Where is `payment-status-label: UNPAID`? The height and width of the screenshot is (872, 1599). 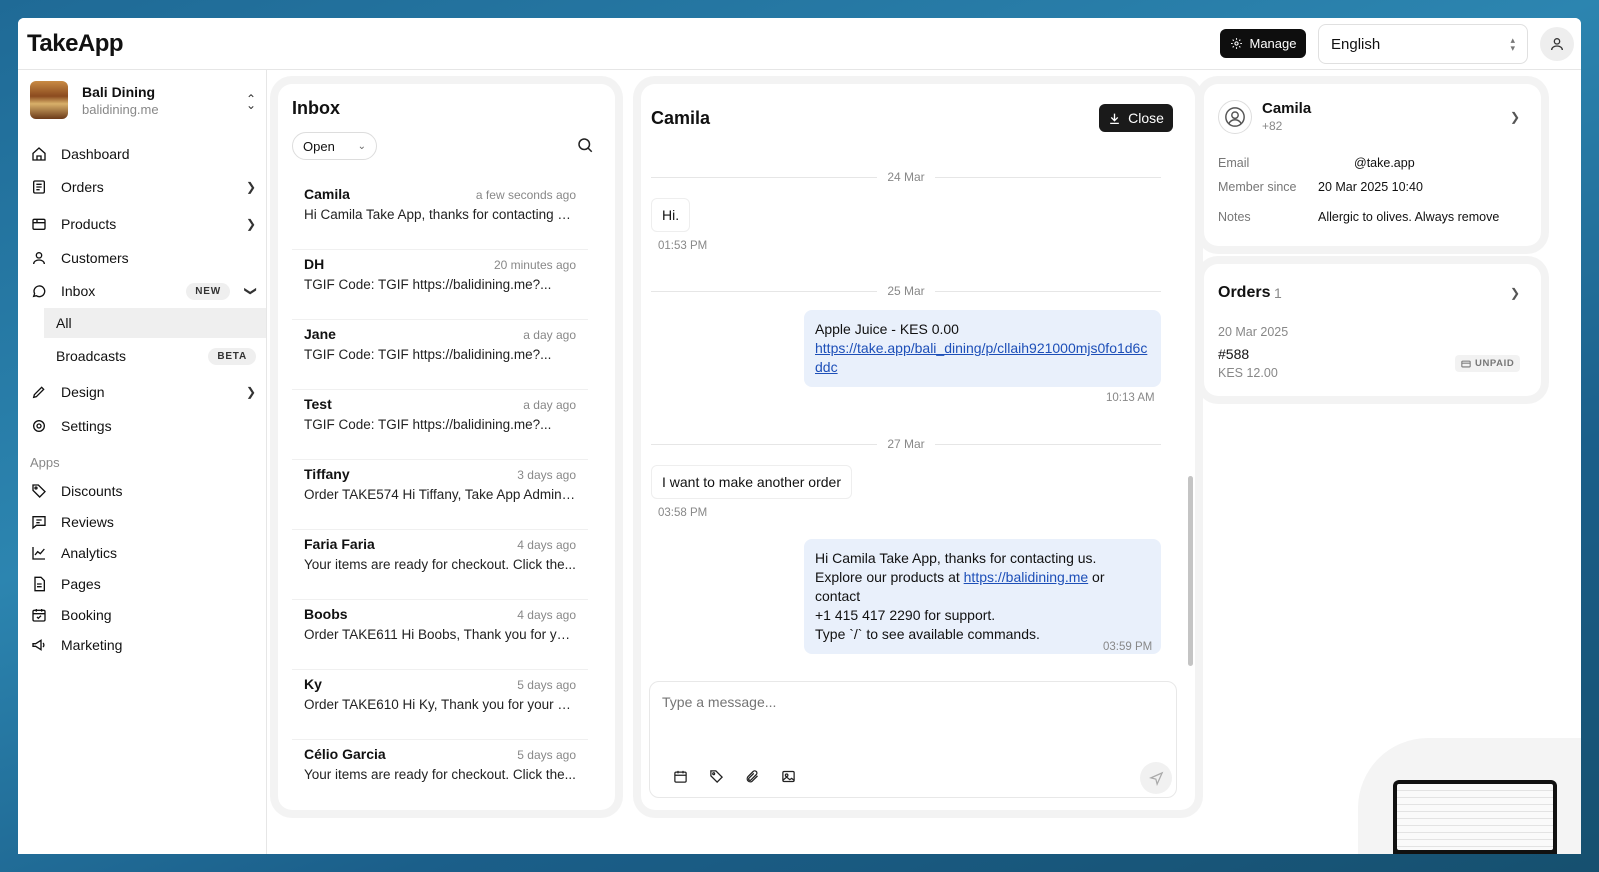
payment-status-label: UNPAID is located at coordinates (1495, 363).